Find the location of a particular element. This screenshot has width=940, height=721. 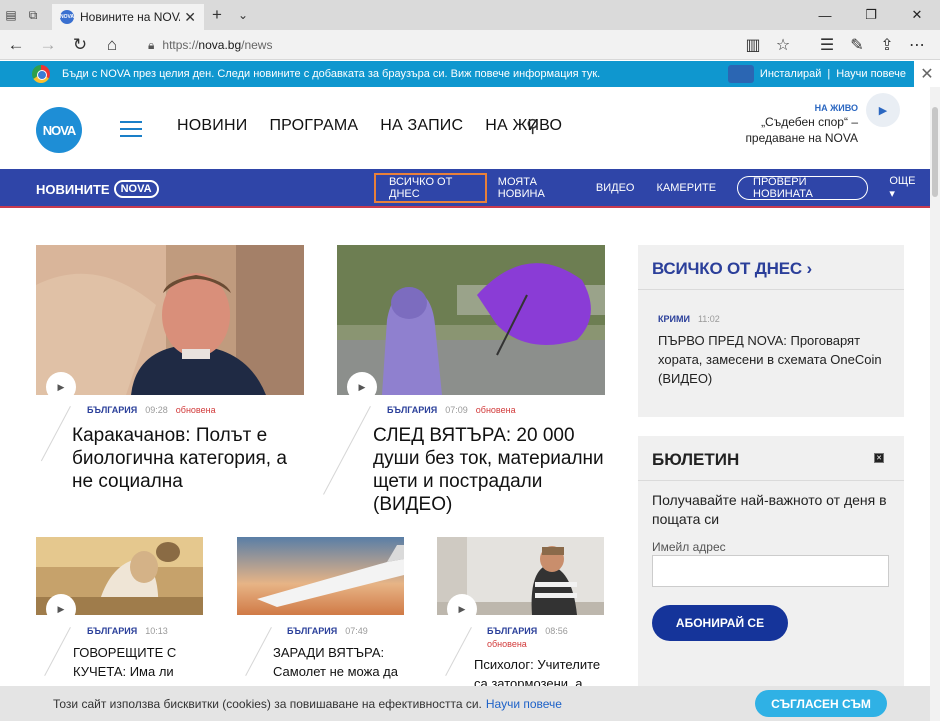

url-host: nova.bg is located at coordinates (220, 45).